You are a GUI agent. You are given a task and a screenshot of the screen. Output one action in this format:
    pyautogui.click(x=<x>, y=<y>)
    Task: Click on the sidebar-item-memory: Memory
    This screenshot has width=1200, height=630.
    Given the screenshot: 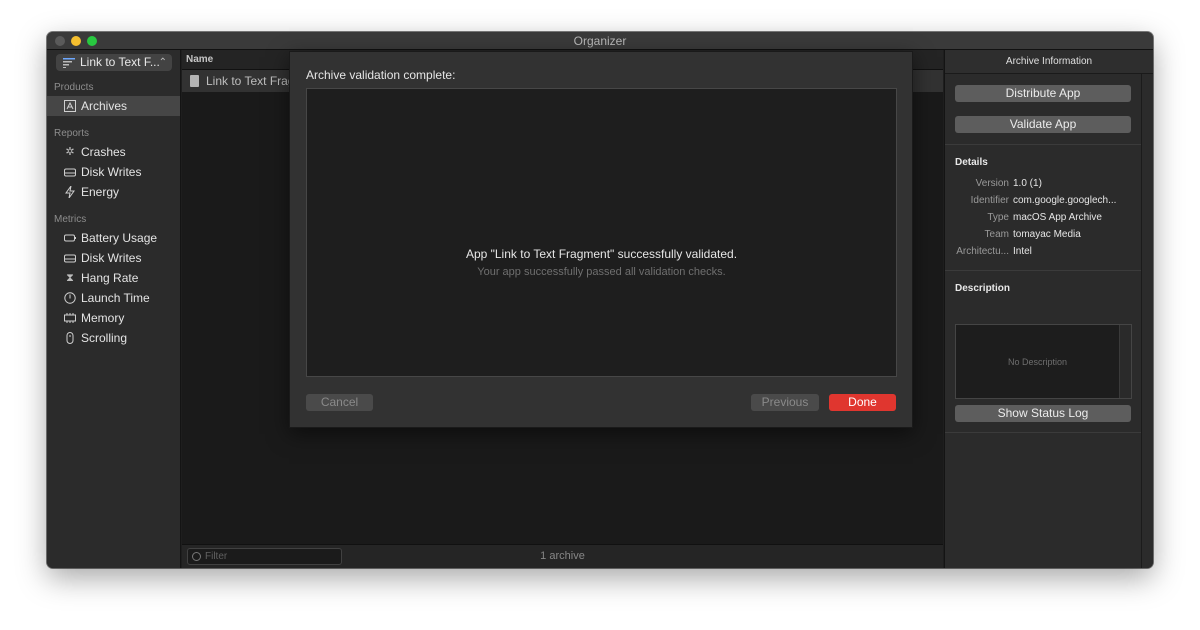 What is the action you would take?
    pyautogui.click(x=113, y=318)
    